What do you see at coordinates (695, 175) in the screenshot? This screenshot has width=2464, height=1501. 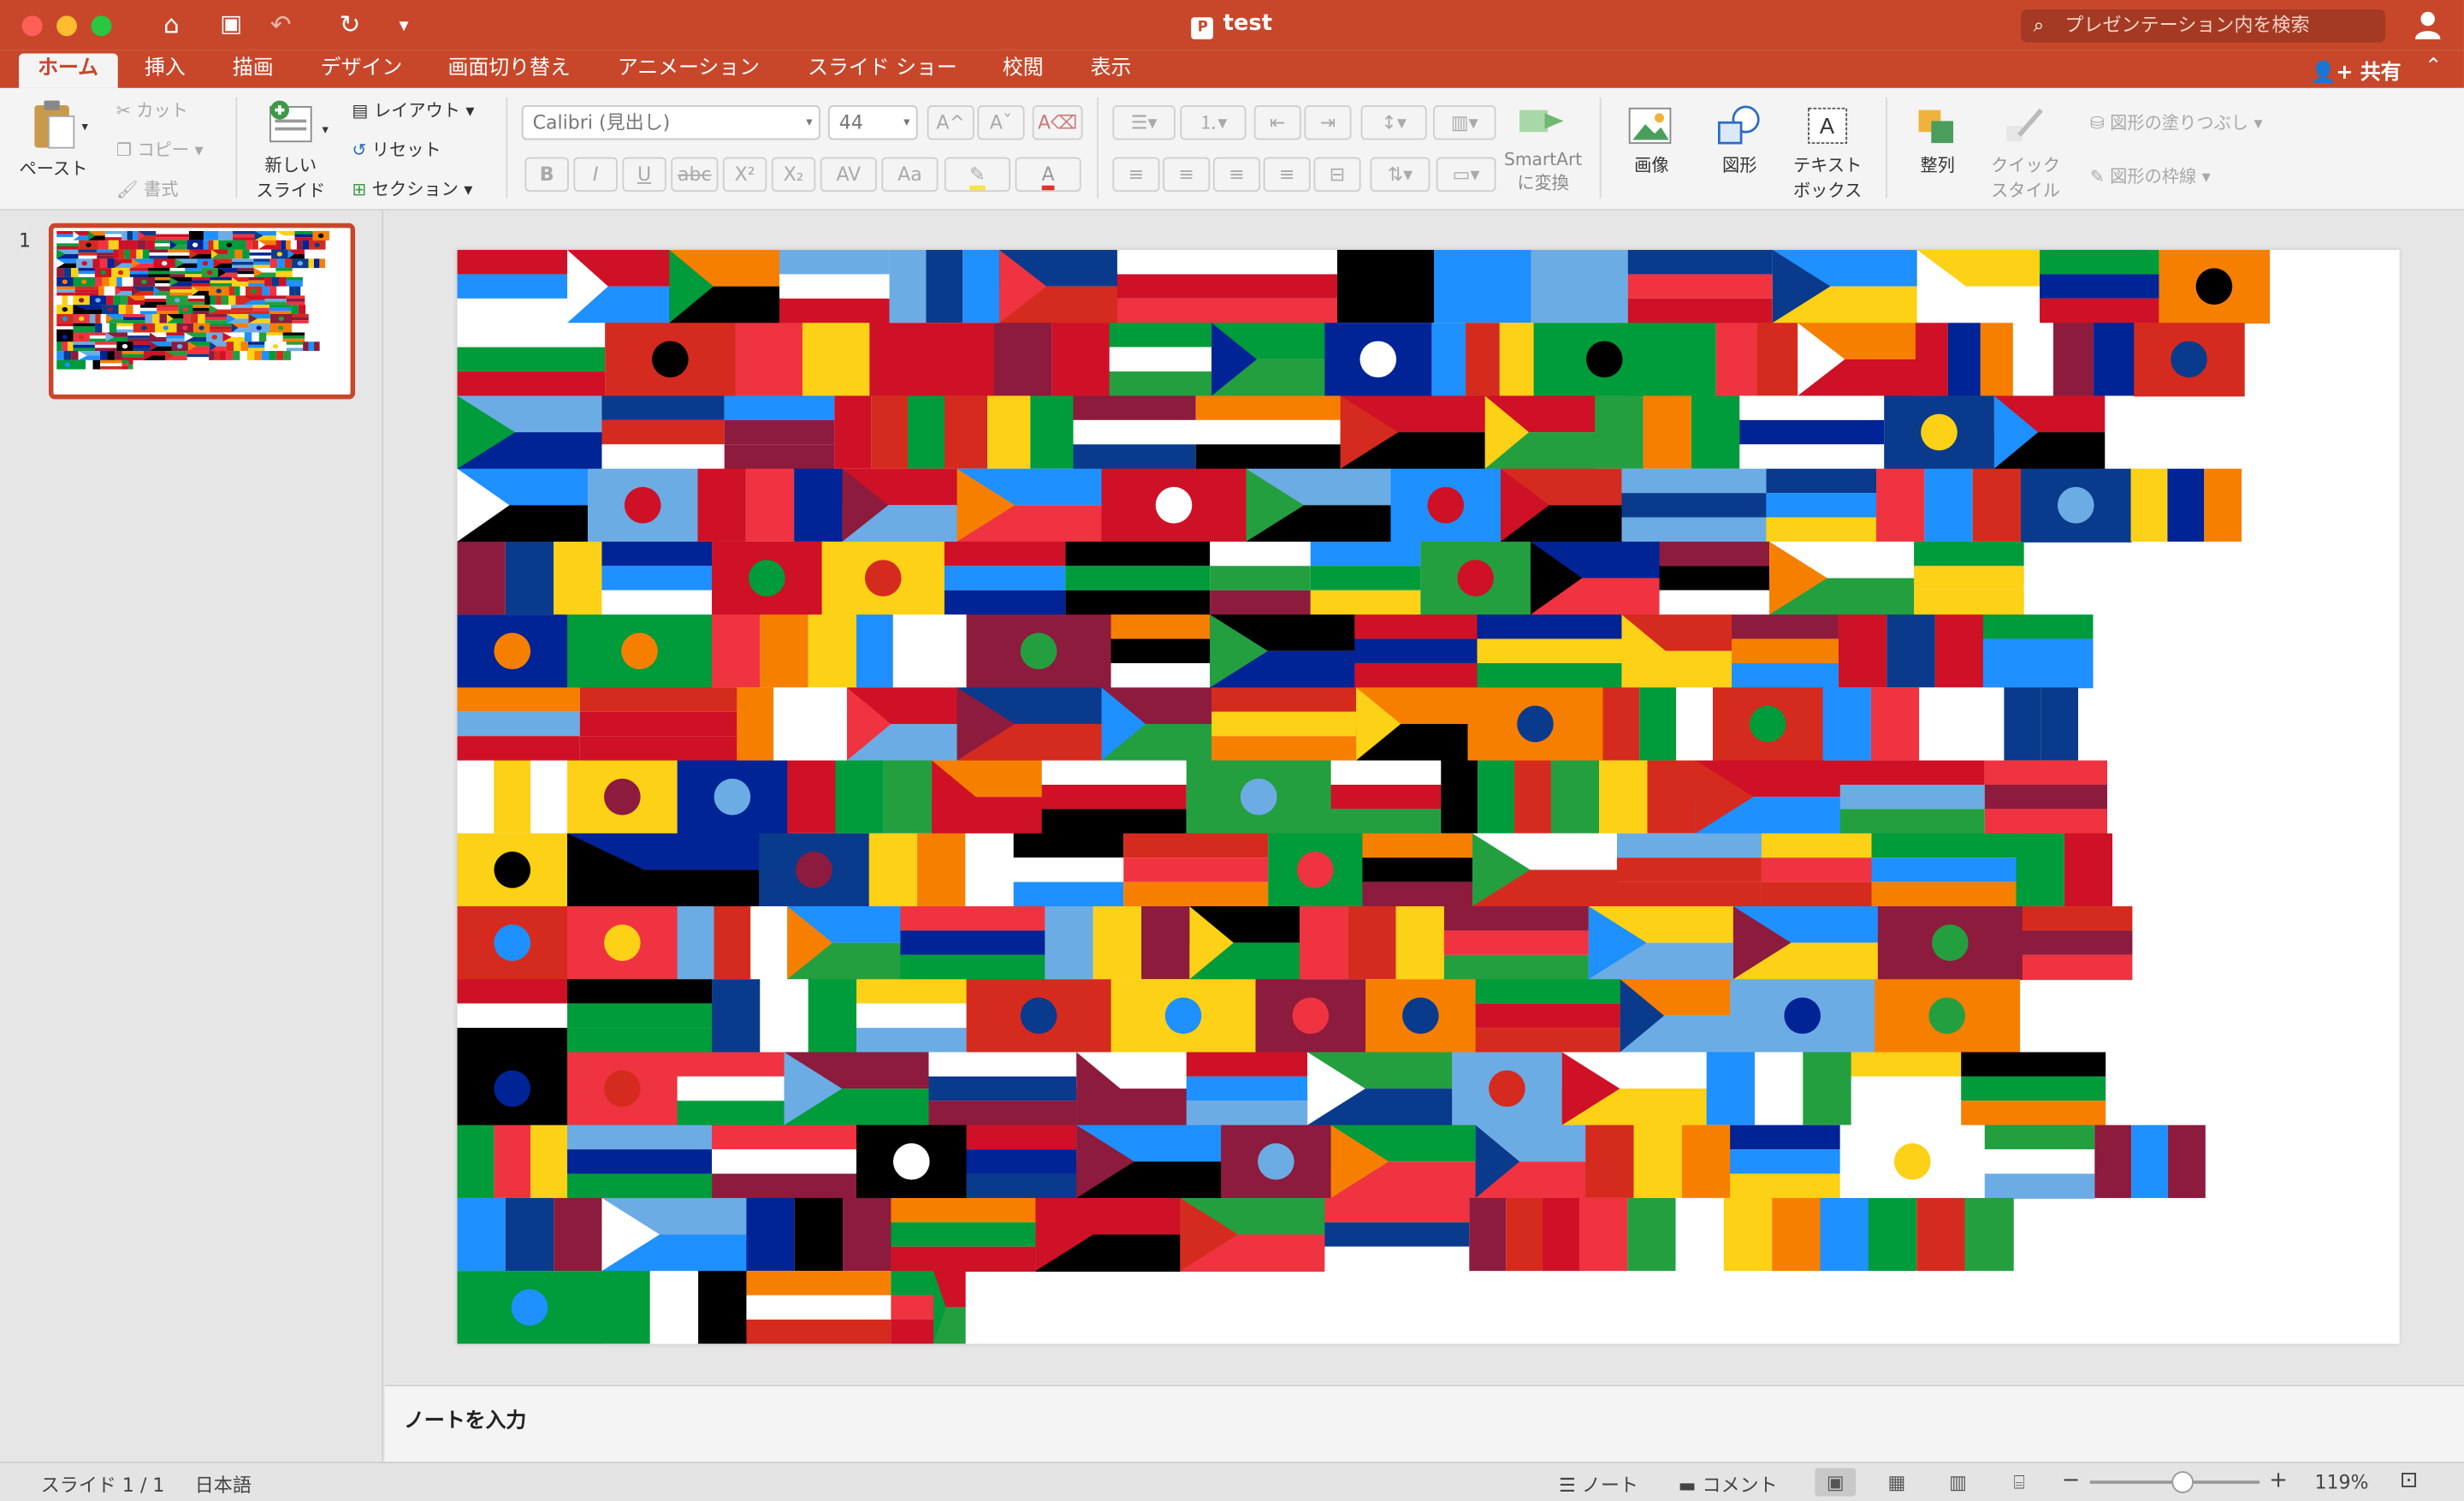 I see `strikethrough-button: abc` at bounding box center [695, 175].